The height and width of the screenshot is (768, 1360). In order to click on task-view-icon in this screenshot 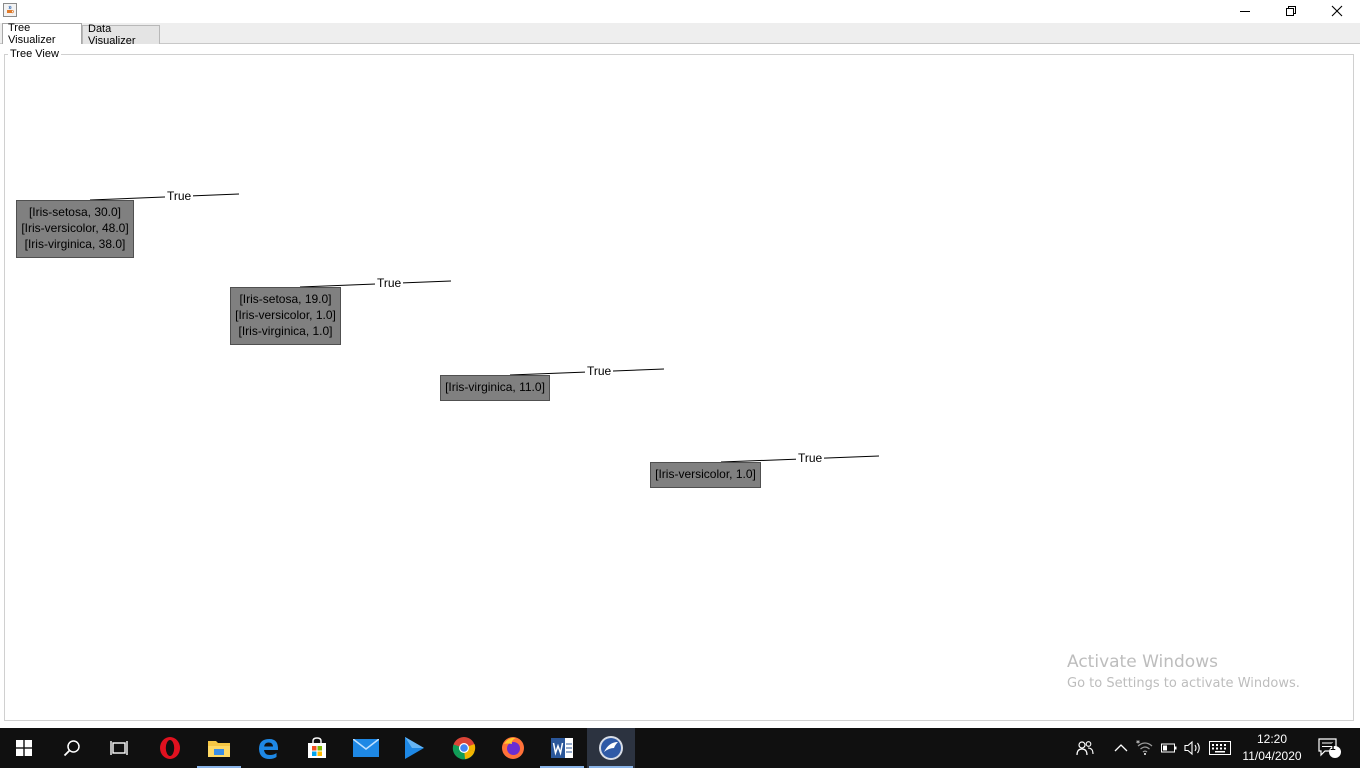, I will do `click(119, 748)`.